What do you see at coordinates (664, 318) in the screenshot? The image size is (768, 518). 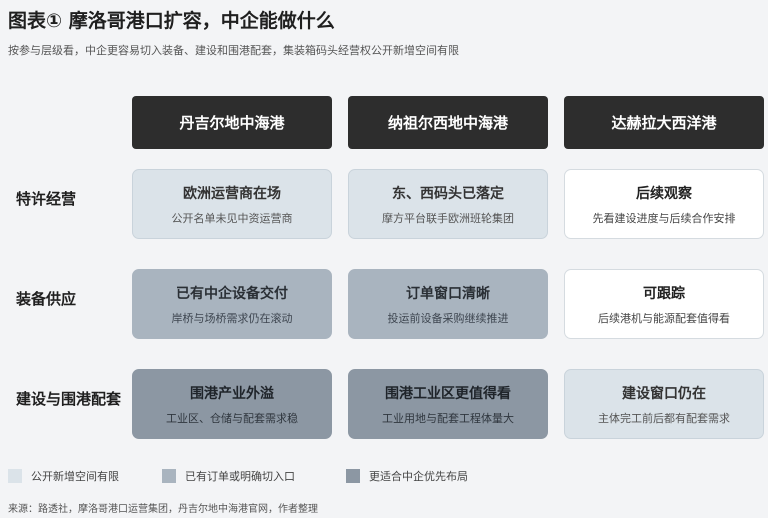 I see `cell-subtitle: 后续港机与能源配套值得看` at bounding box center [664, 318].